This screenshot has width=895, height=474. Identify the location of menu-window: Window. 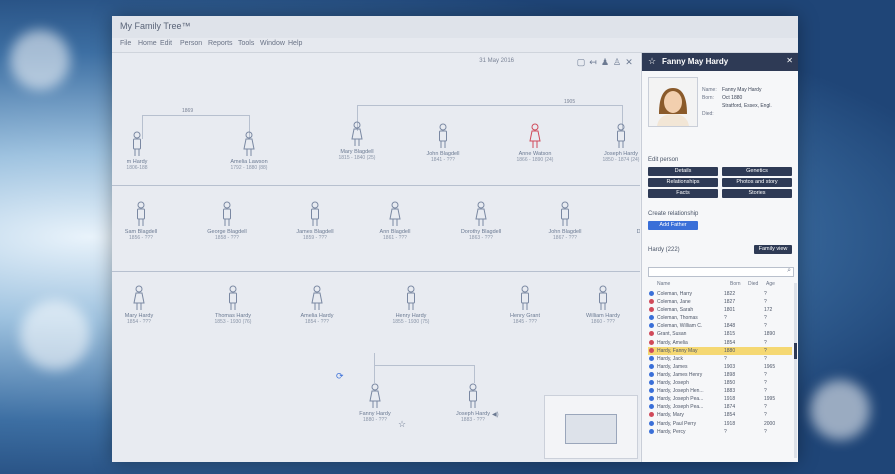
(272, 43).